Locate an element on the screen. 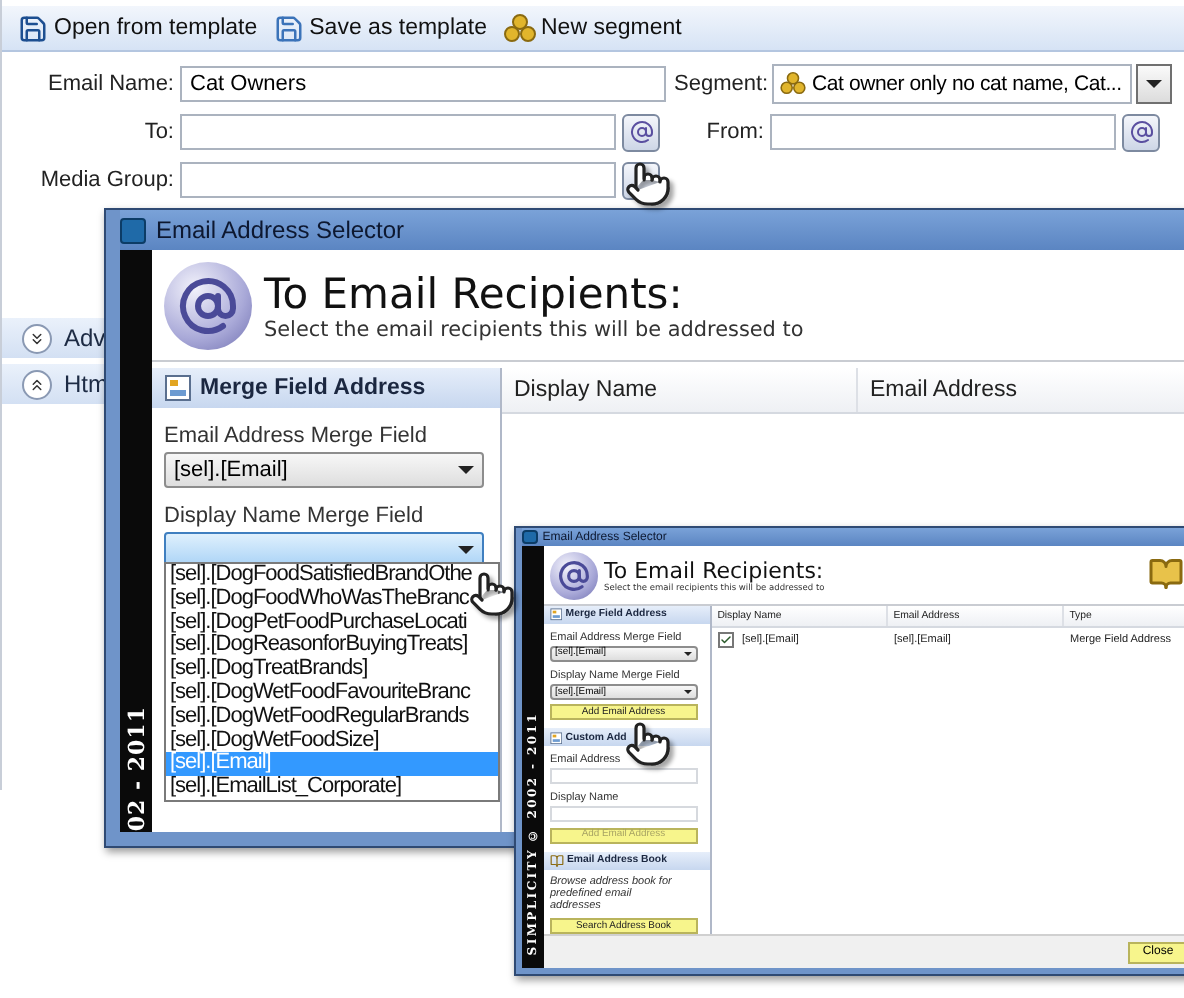  column-header: Display Name is located at coordinates (680, 390).